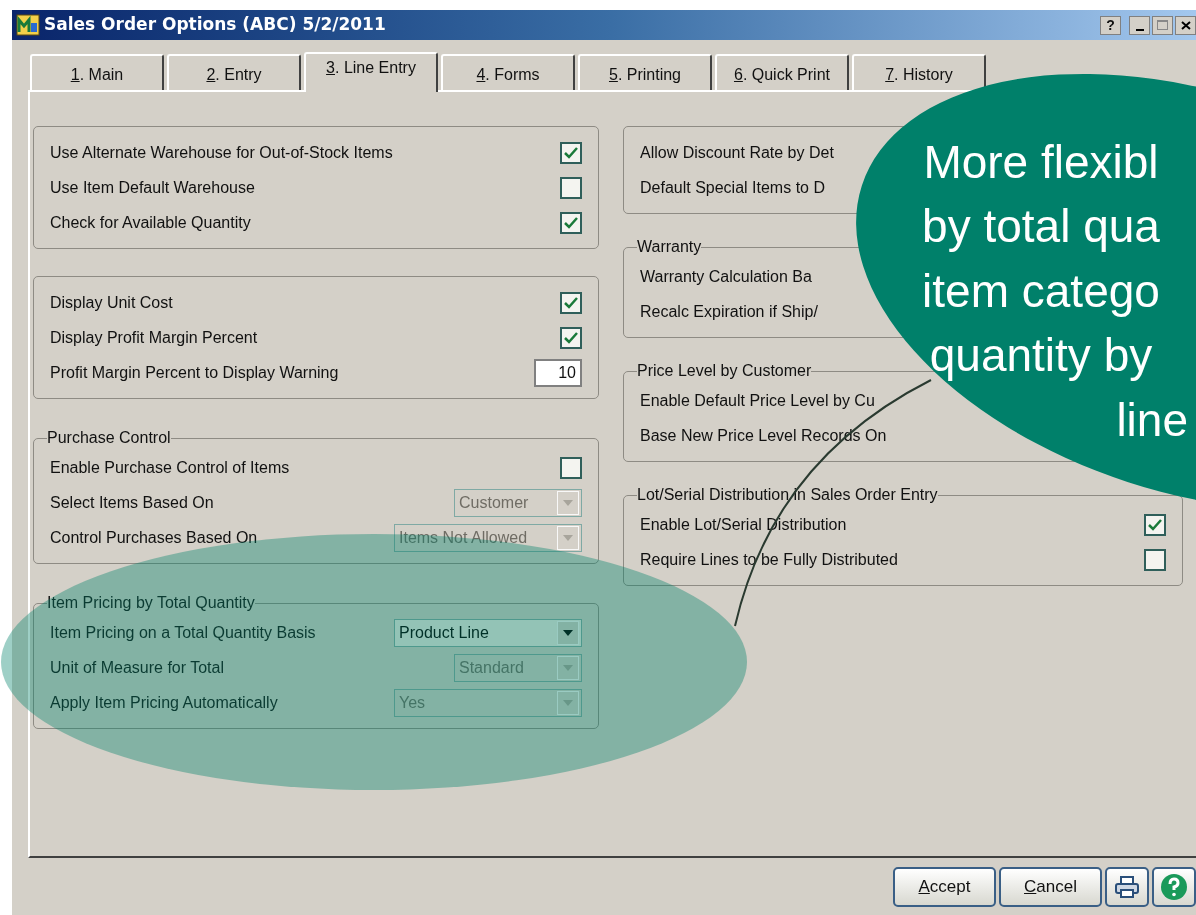  What do you see at coordinates (150, 222) in the screenshot?
I see `option-label: Check for Available Quantity` at bounding box center [150, 222].